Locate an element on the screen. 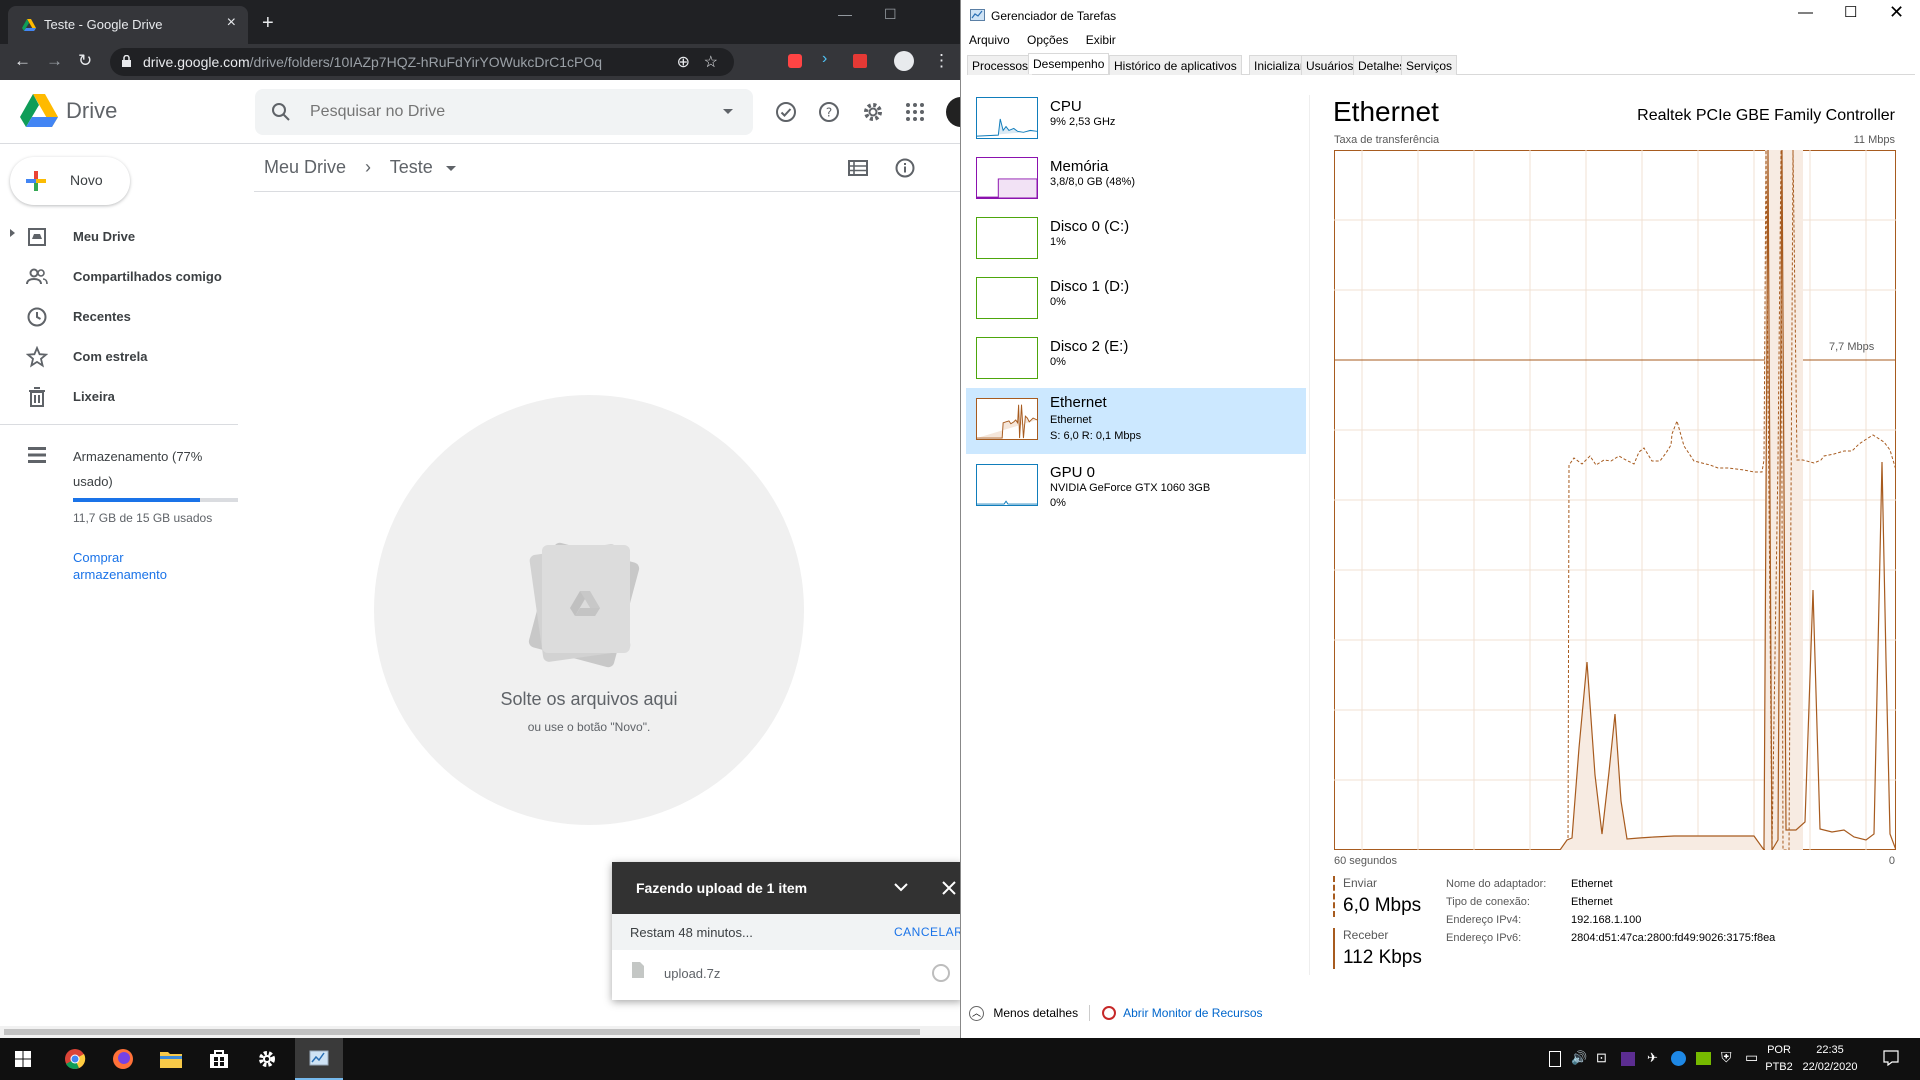 Image resolution: width=1920 pixels, height=1080 pixels. open-resource-monitor-link: Abrir Monitor de Recursos is located at coordinates (1192, 1013).